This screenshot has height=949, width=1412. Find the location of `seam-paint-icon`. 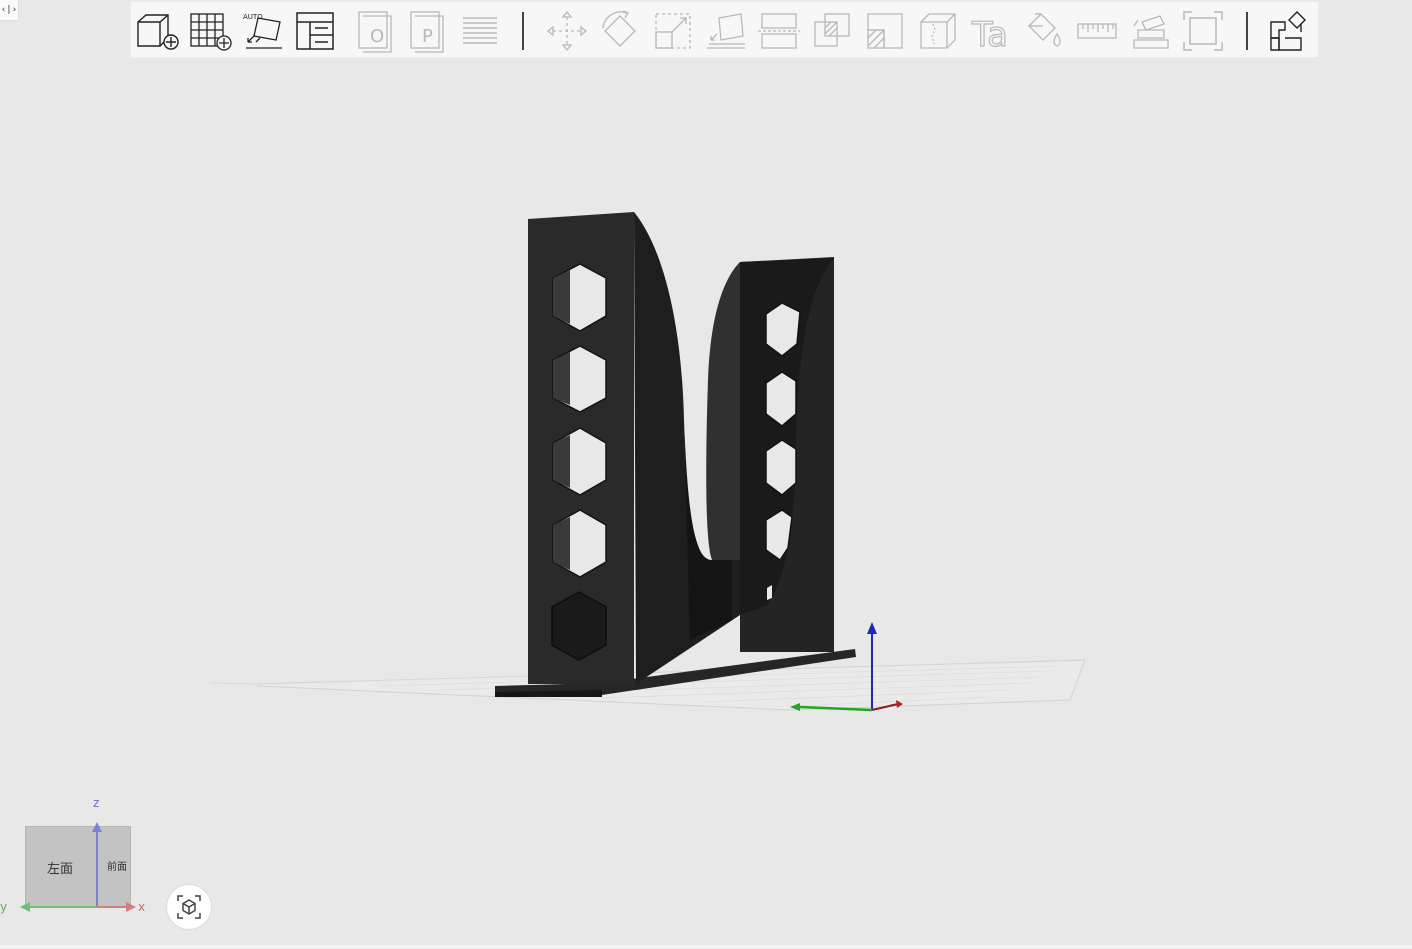

seam-paint-icon is located at coordinates (938, 31).